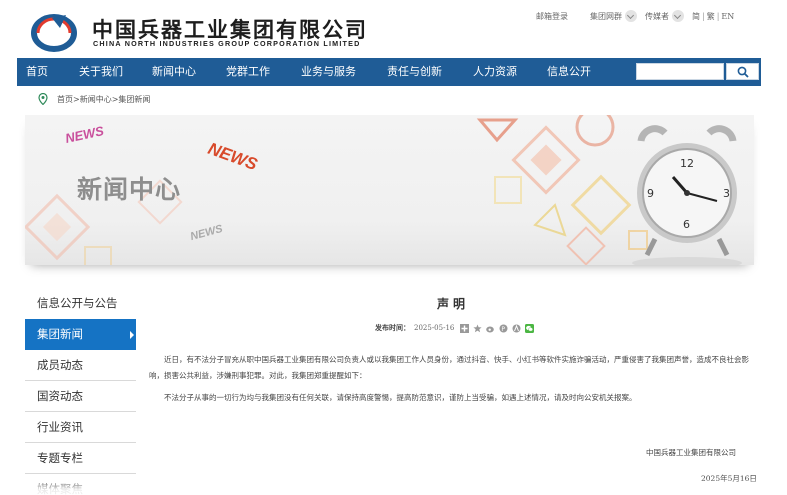 The width and height of the screenshot is (787, 495). I want to click on sidebar-menu: 信息公开与公告 集团新闻 成员动态 国资动态 行业资讯 专题专栏 媒体聚焦, so click(80, 391).